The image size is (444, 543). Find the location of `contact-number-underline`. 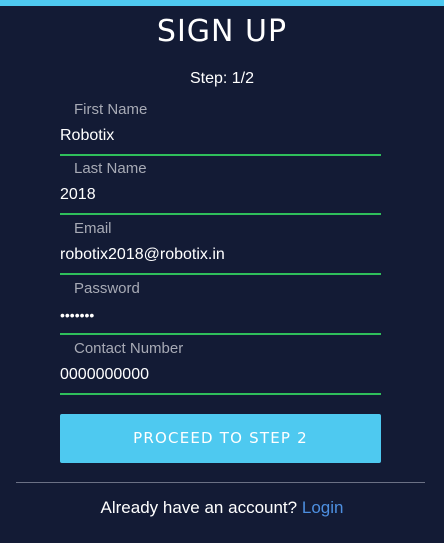

contact-number-underline is located at coordinates (220, 394).